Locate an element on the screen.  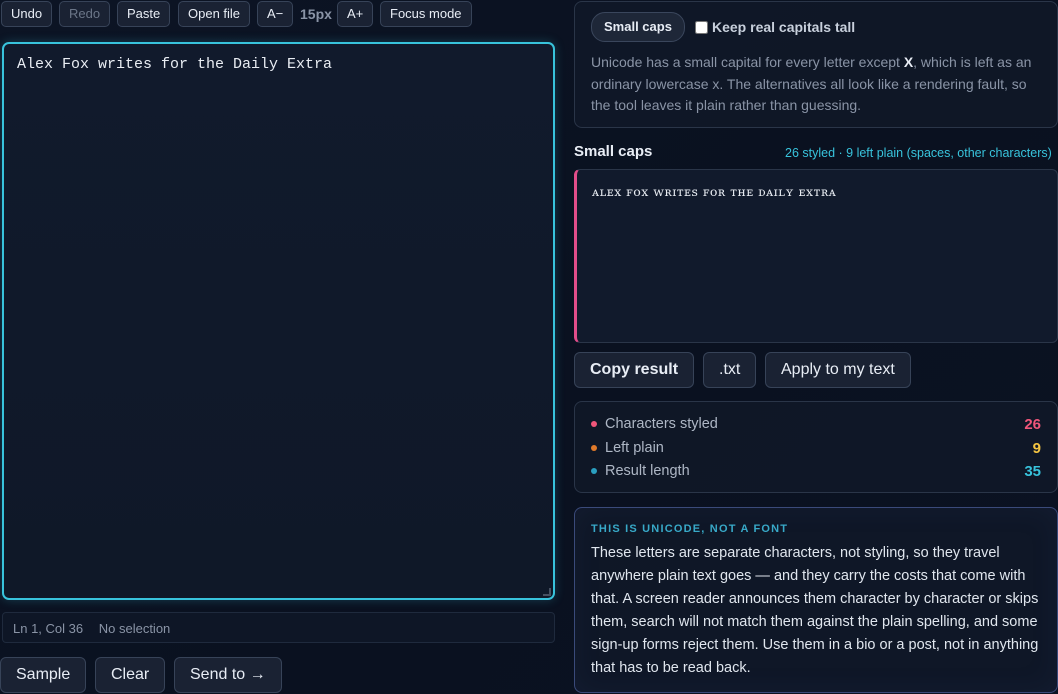
resize-handle is located at coordinates (547, 592).